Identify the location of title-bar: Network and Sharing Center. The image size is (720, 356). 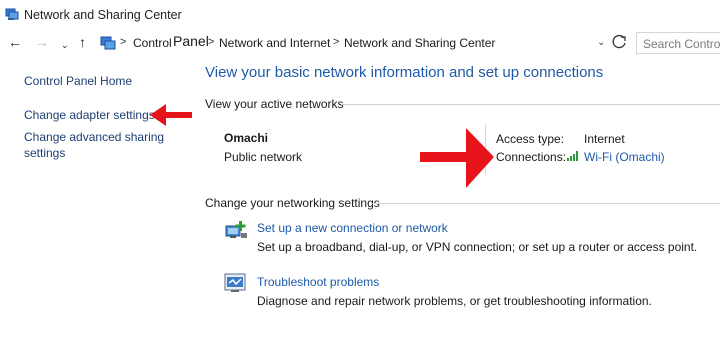
(360, 15).